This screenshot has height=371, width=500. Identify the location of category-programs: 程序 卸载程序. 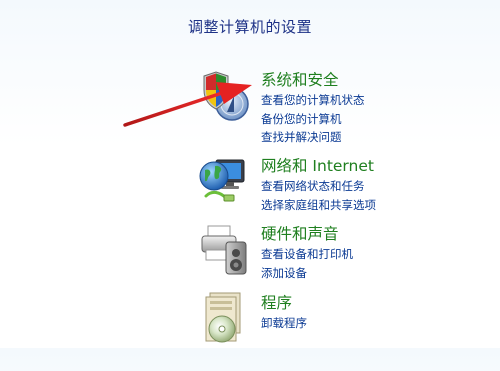
(326, 331).